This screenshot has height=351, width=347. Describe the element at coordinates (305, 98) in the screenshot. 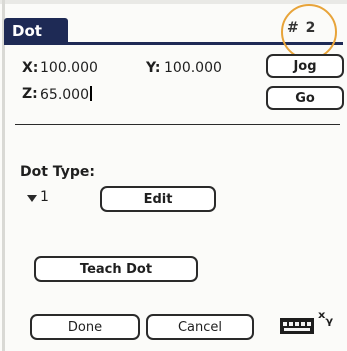

I see `go-button: Go` at that location.